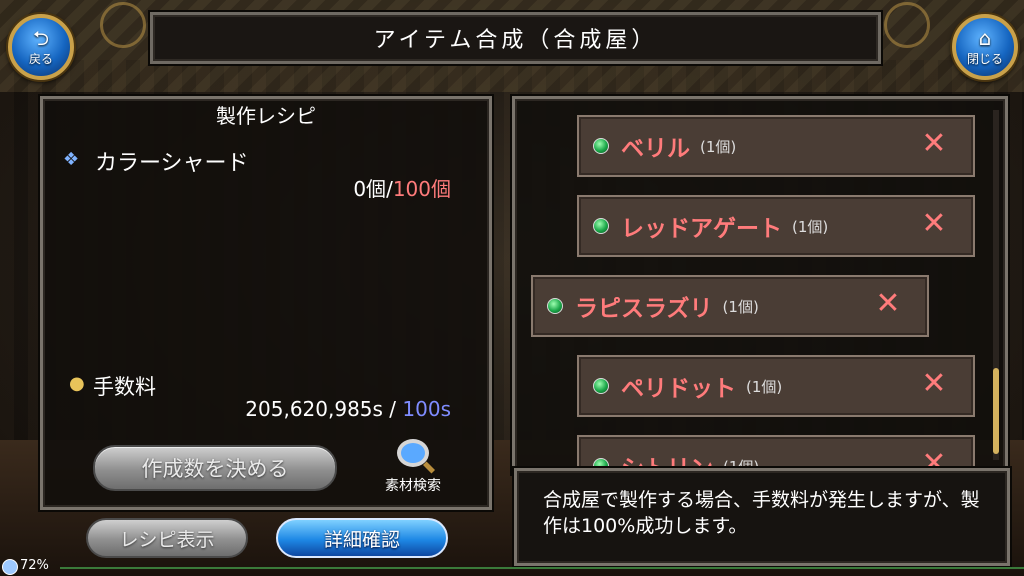  I want to click on ingredient-name: ペリドット, so click(678, 389).